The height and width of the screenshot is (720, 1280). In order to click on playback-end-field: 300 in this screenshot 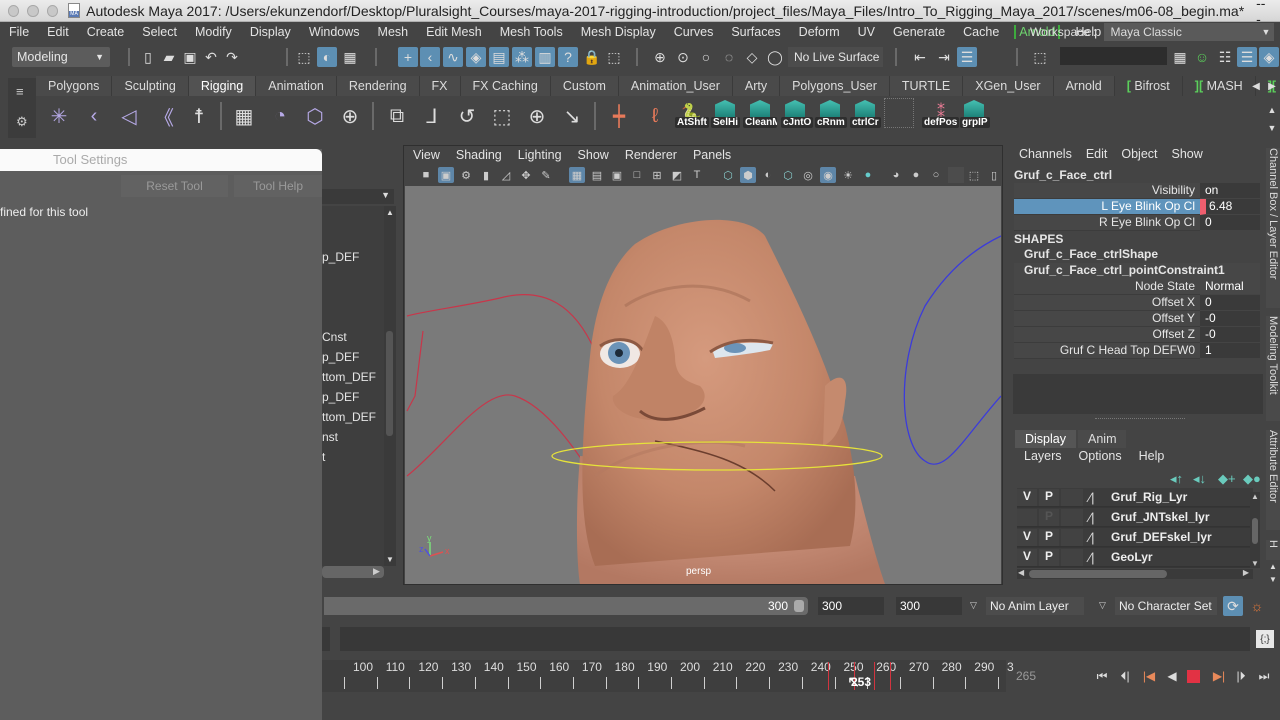, I will do `click(929, 606)`.